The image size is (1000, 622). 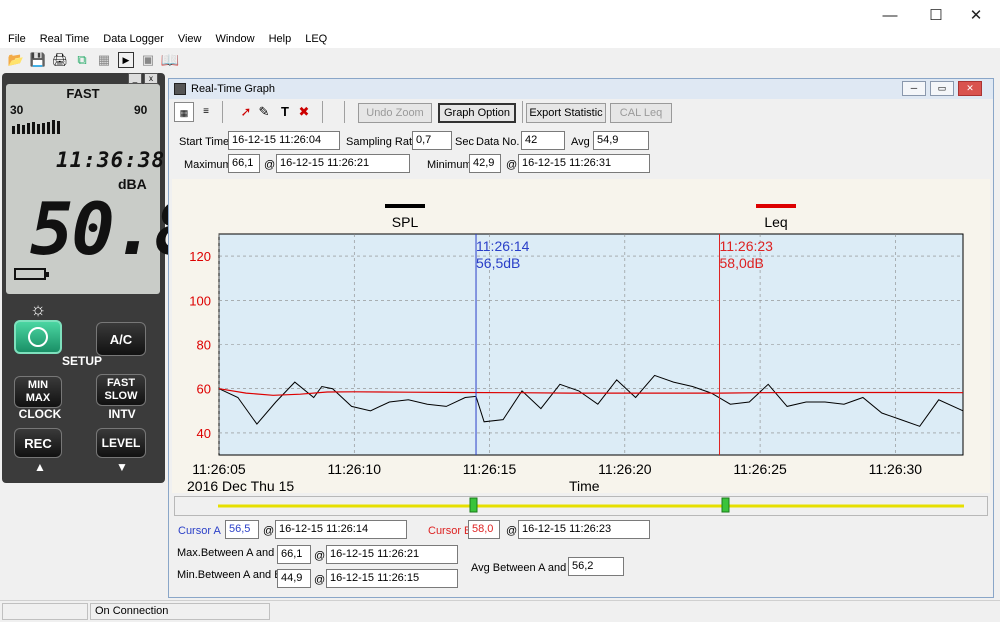 What do you see at coordinates (121, 390) in the screenshot?
I see `fast-slow-button: FAST SLOW` at bounding box center [121, 390].